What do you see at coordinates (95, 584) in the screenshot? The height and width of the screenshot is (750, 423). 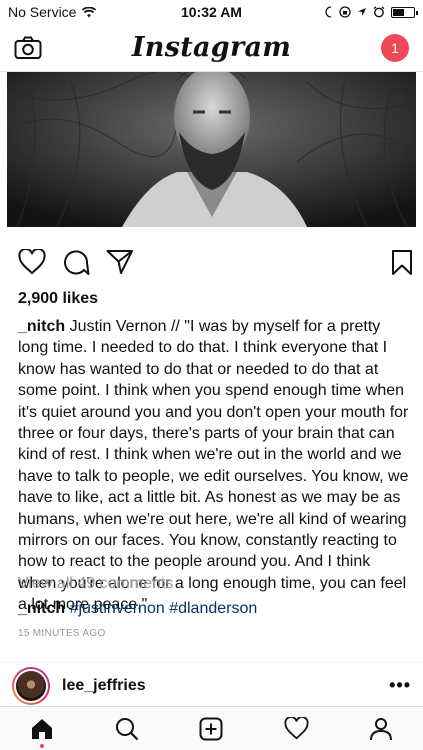 I see `view-all-comments-link: View all 49 comments` at bounding box center [95, 584].